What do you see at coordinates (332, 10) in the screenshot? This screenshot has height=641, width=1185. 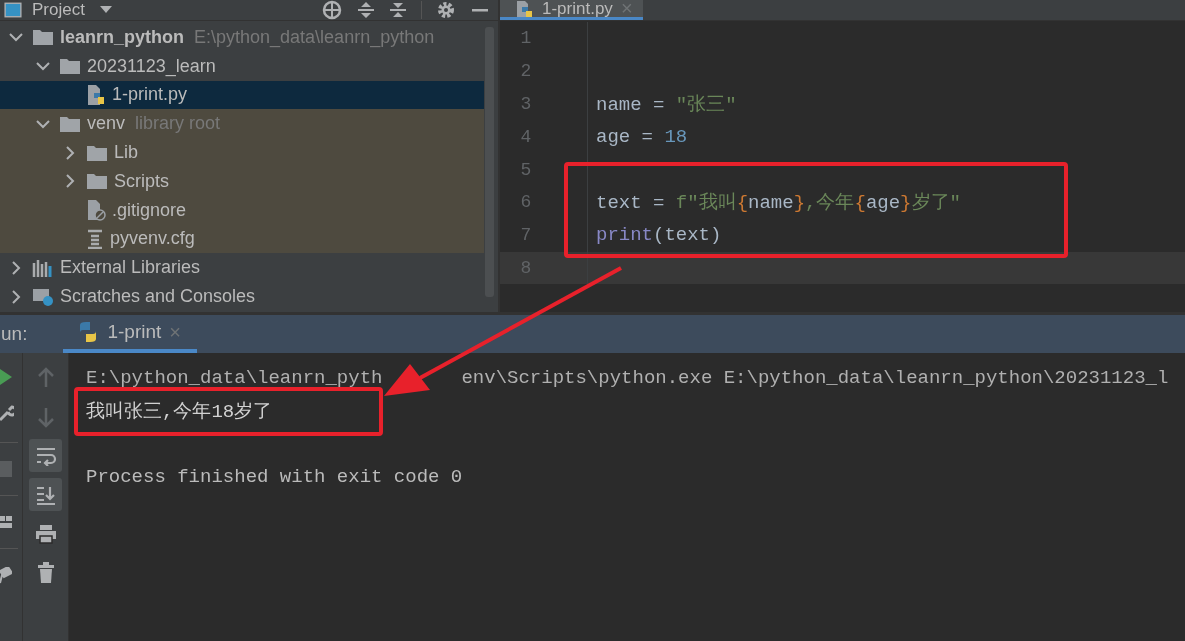 I see `crosshair-icon` at bounding box center [332, 10].